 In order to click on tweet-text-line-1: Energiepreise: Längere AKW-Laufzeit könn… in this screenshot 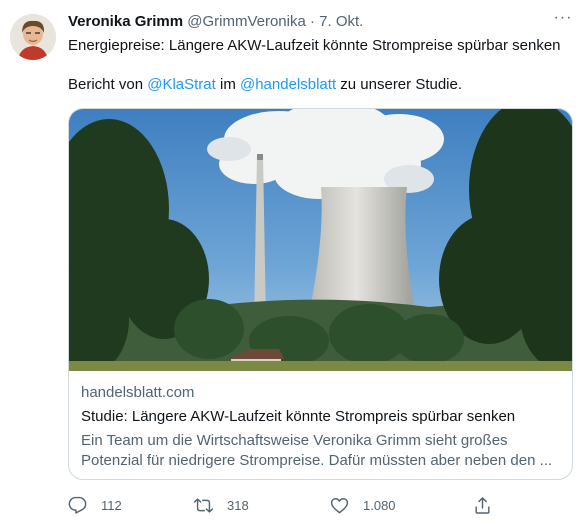, I will do `click(314, 45)`.